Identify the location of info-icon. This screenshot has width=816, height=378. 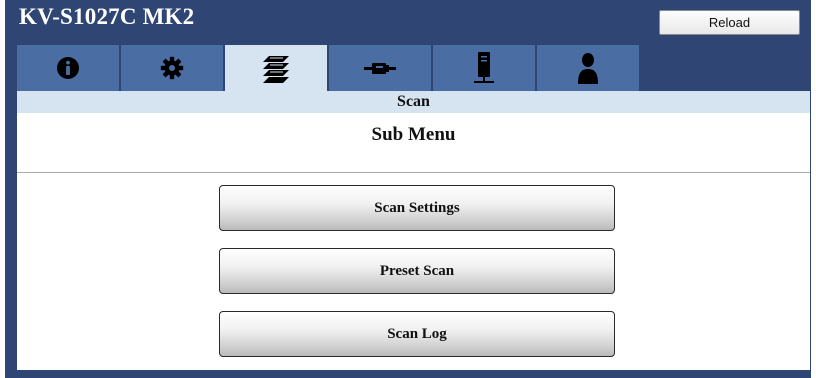
(68, 68).